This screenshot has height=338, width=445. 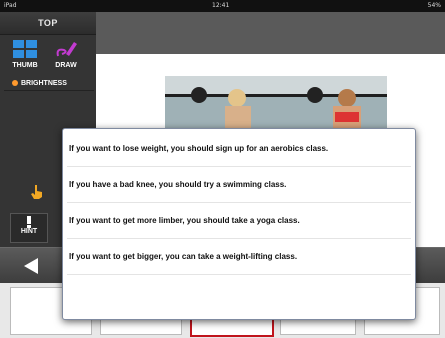 I want to click on workout-photo, so click(x=276, y=105).